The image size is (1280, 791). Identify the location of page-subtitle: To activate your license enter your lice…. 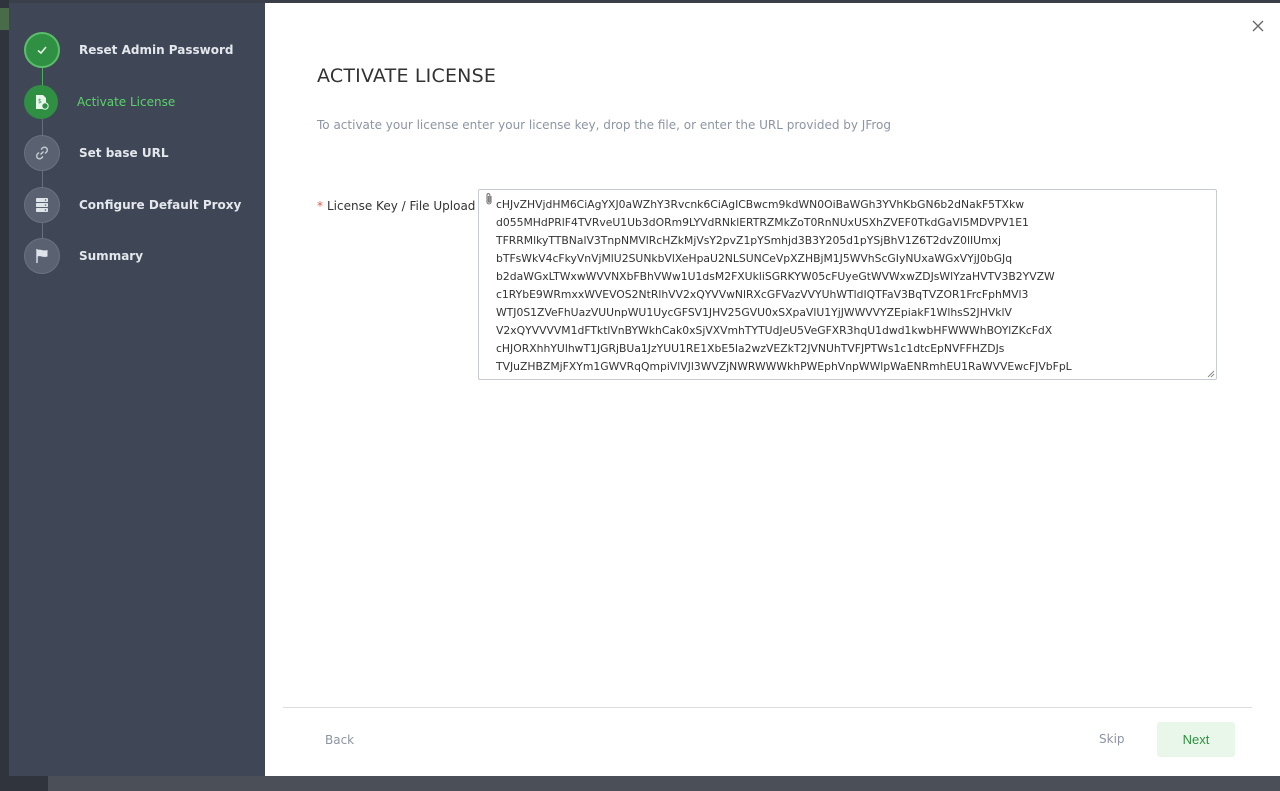
(604, 125).